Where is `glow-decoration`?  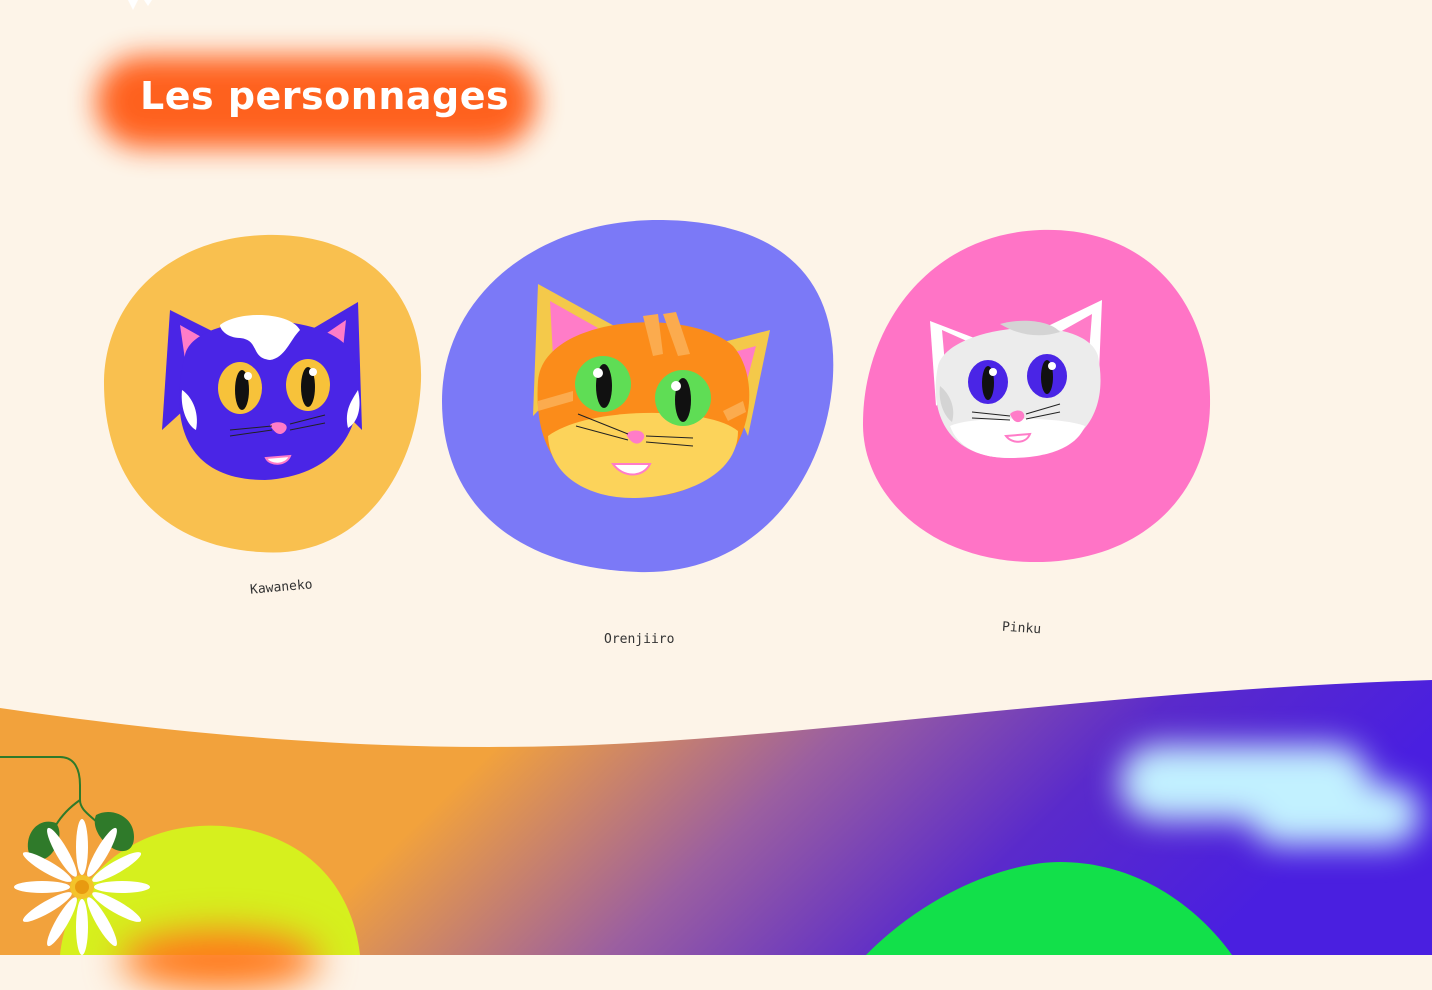
glow-decoration is located at coordinates (220, 960).